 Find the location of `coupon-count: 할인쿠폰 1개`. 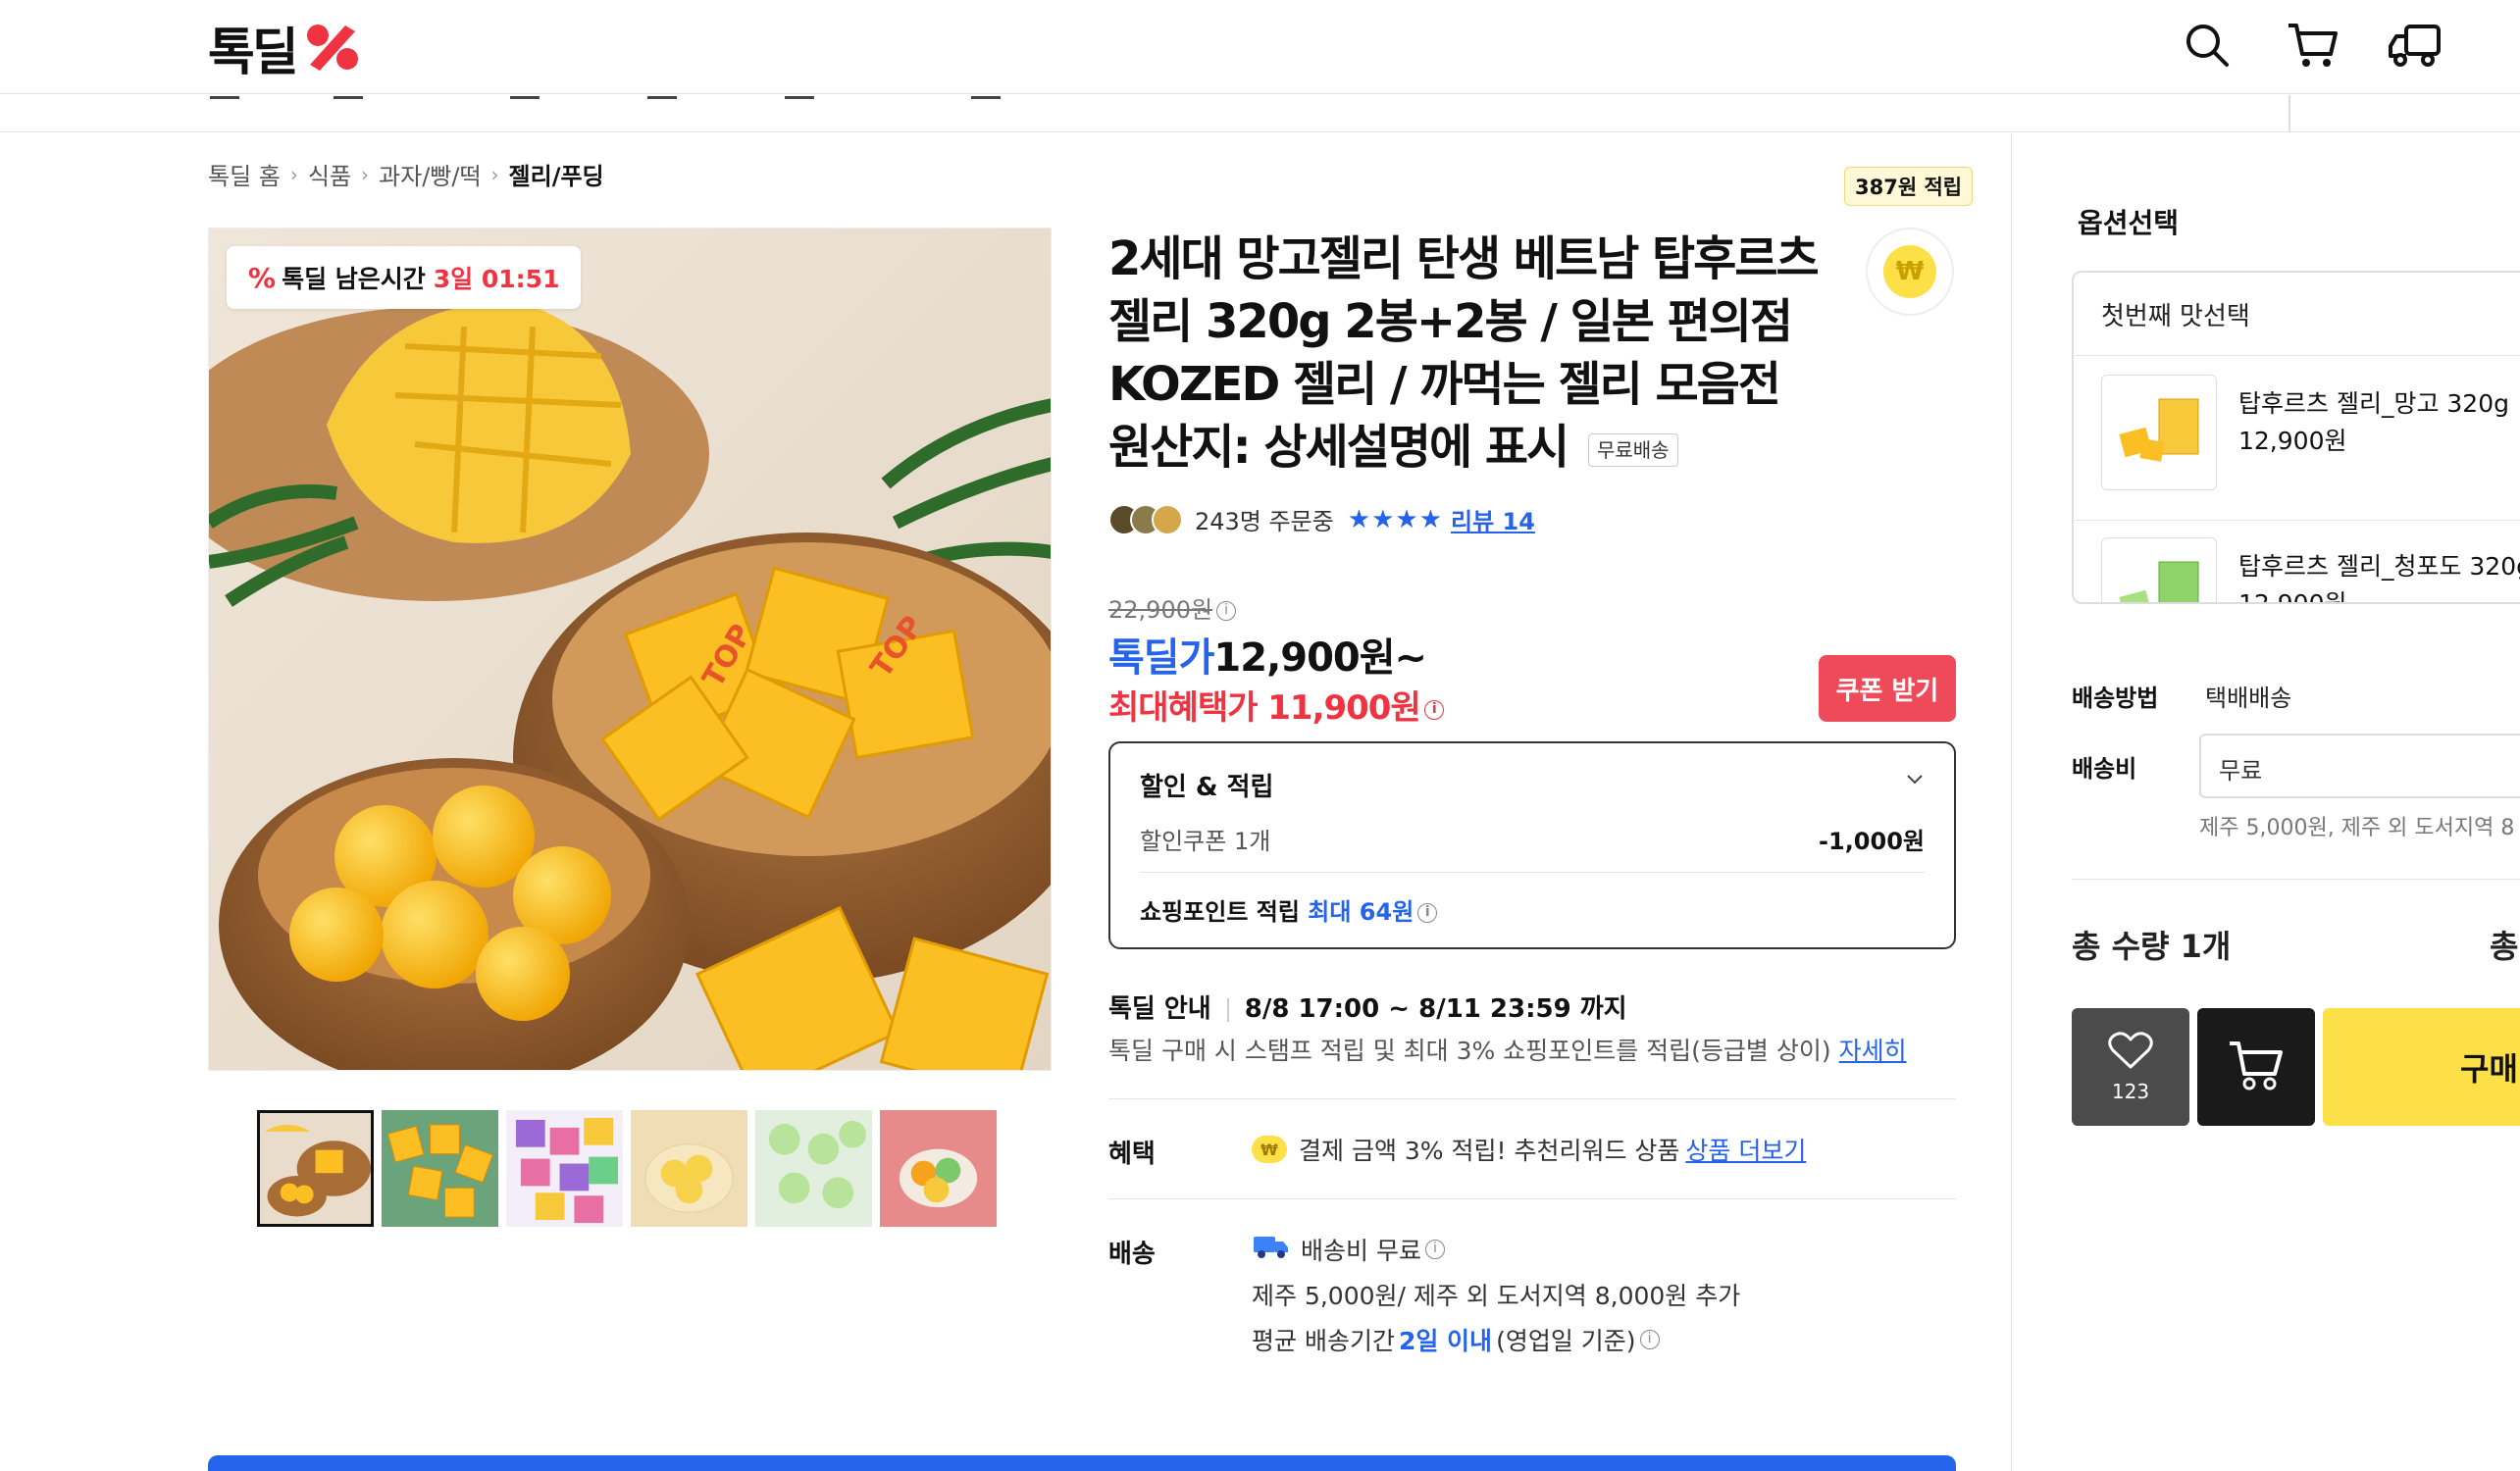

coupon-count: 할인쿠폰 1개 is located at coordinates (1205, 841).